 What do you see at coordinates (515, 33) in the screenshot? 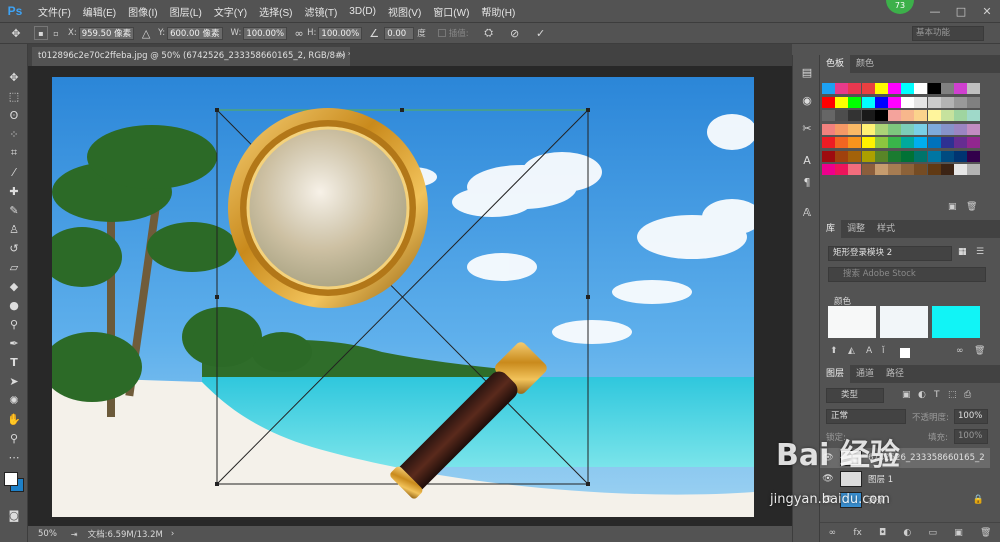
I see `cancel-transform-icon: ⊘` at bounding box center [515, 33].